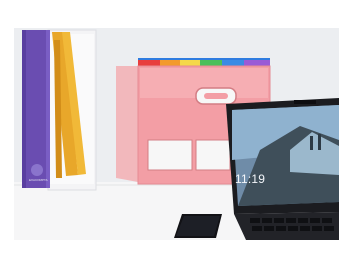 This screenshot has height=258, width=347. Describe the element at coordinates (38, 180) in the screenshot. I see `binder-brand: EXACOMPTA` at that location.